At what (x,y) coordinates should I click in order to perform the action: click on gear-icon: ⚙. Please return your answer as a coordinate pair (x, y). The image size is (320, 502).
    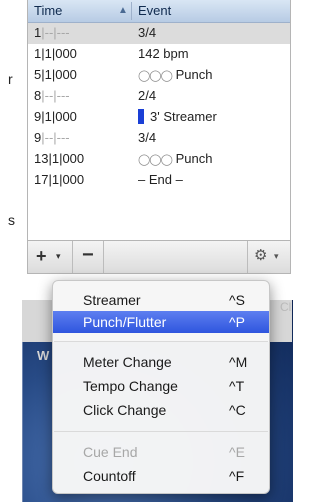
    Looking at the image, I should click on (261, 255).